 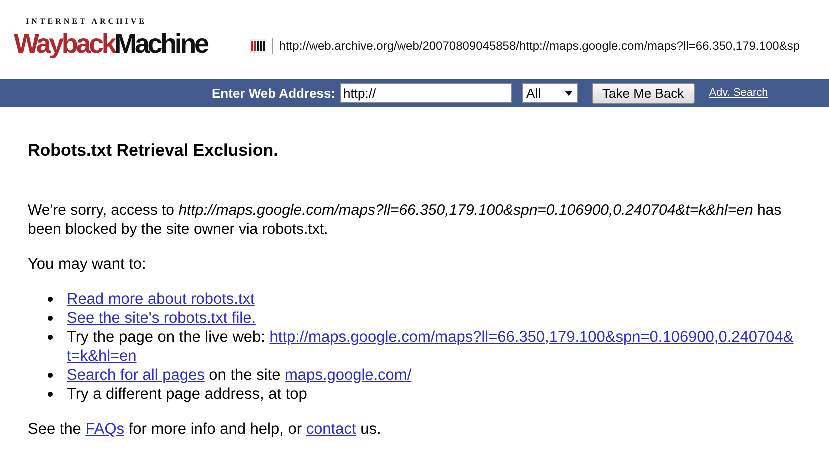 What do you see at coordinates (205, 429) in the screenshot?
I see `help-text: See the FAQs for more info and help, or contact us.` at bounding box center [205, 429].